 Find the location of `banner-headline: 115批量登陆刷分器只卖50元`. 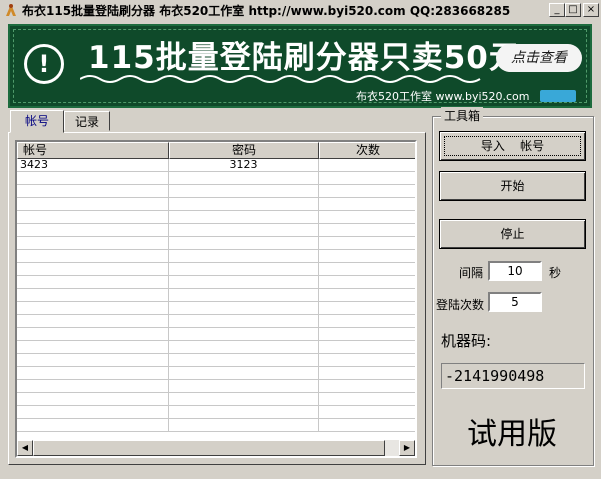

banner-headline: 115批量登陆刷分器只卖50元 is located at coordinates (304, 58).